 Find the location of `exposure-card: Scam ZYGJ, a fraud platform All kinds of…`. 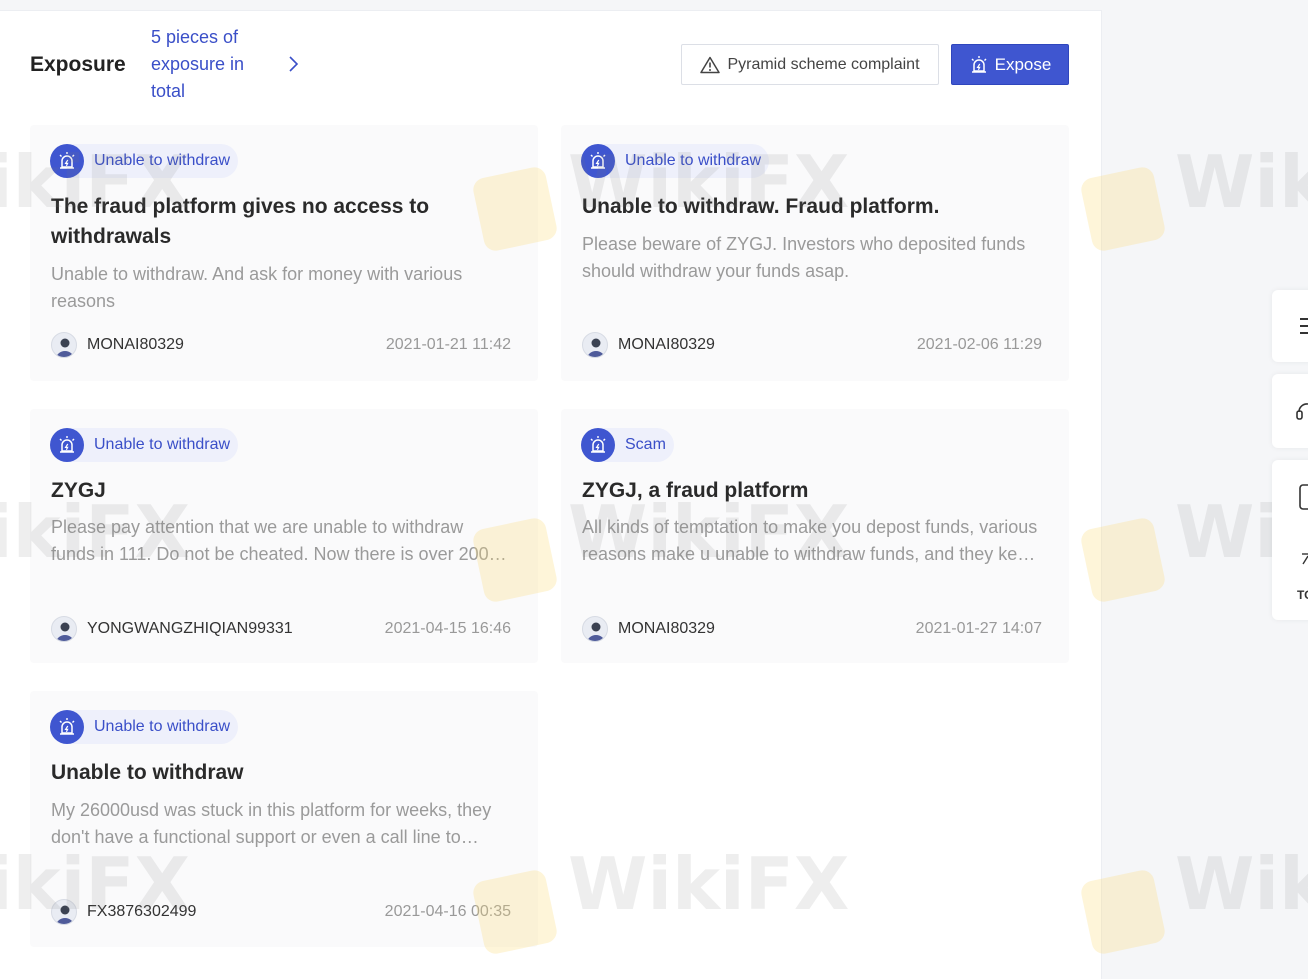

exposure-card: Scam ZYGJ, a fraud platform All kinds of… is located at coordinates (815, 536).